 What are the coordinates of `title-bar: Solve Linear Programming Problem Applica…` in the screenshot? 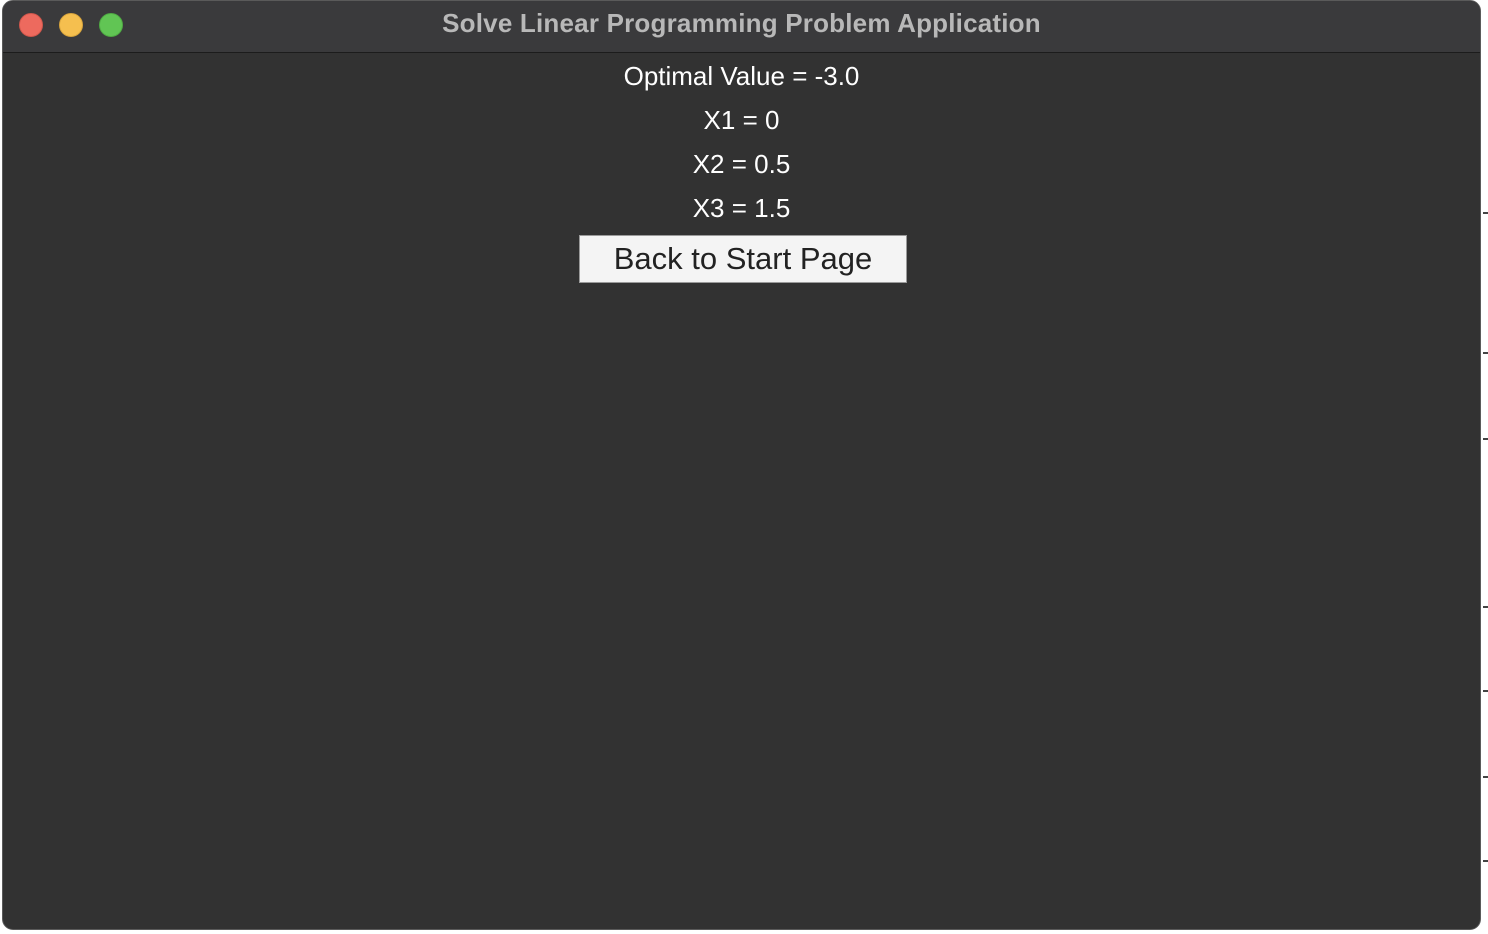 It's located at (741, 27).